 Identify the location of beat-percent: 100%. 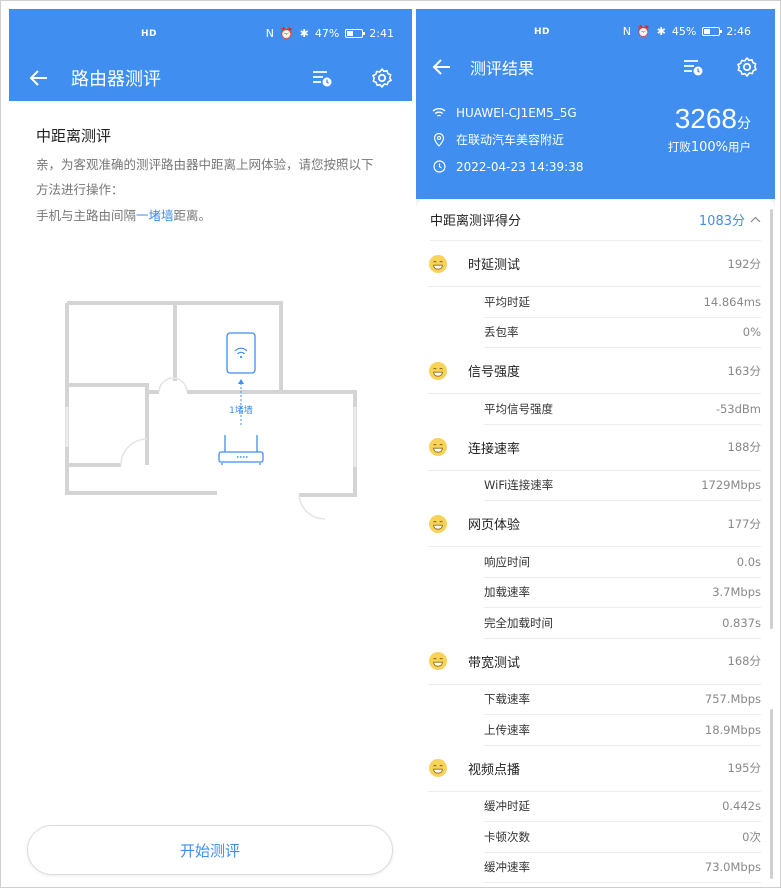
(709, 147).